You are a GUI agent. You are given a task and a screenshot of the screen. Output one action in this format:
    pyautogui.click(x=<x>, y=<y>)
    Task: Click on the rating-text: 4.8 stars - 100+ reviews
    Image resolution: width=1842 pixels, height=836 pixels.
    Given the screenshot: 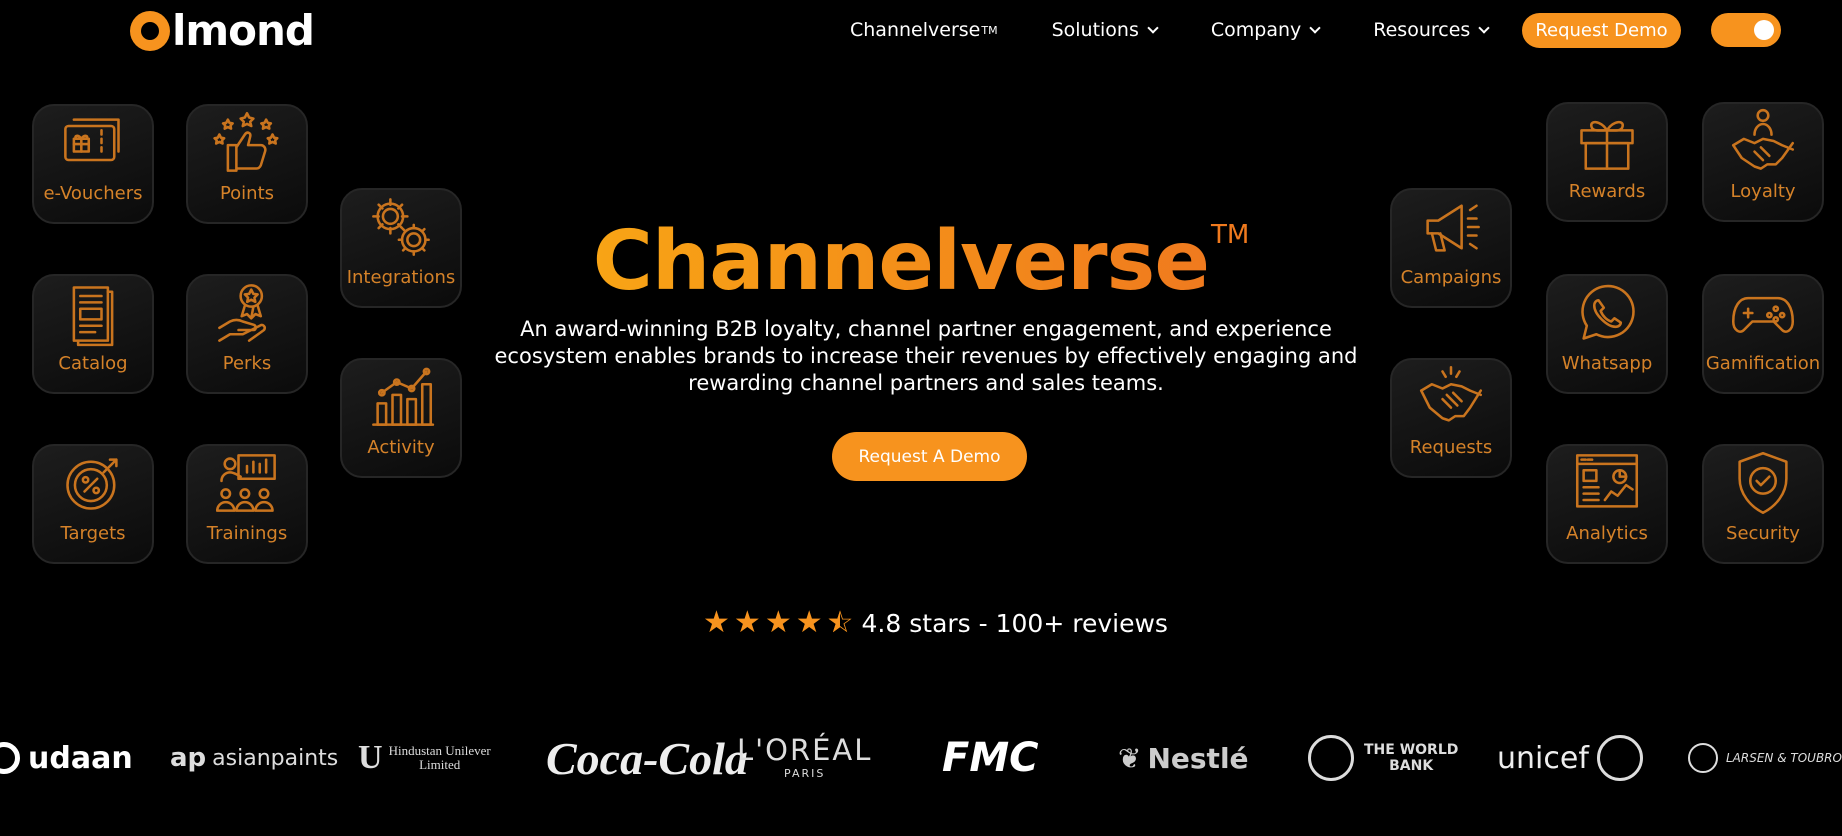 What is the action you would take?
    pyautogui.click(x=1014, y=623)
    